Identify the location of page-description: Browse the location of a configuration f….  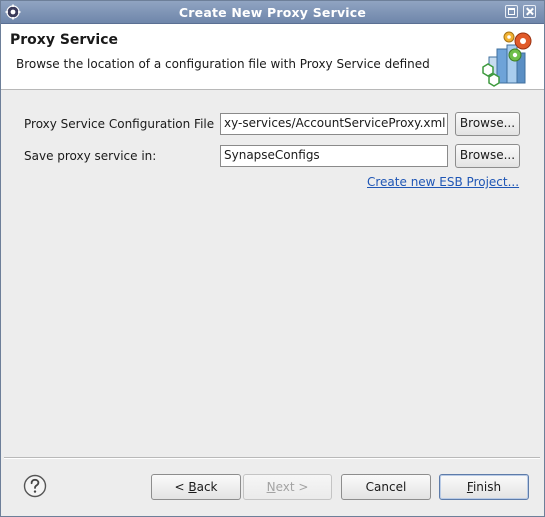
(223, 64).